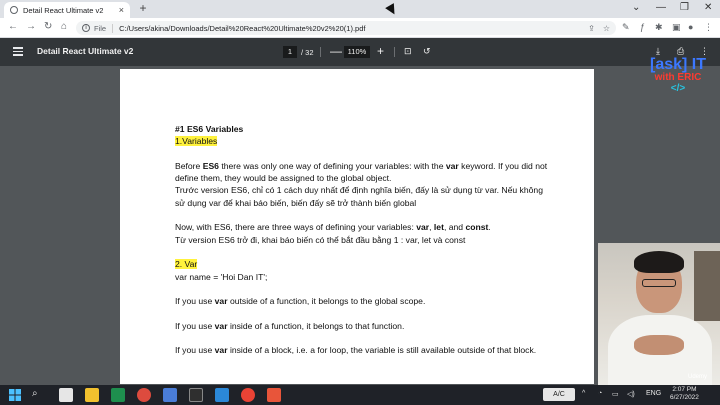 The height and width of the screenshot is (405, 720). Describe the element at coordinates (221, 276) in the screenshot. I see `code-line: var name = 'Hoi Dan IT';` at that location.